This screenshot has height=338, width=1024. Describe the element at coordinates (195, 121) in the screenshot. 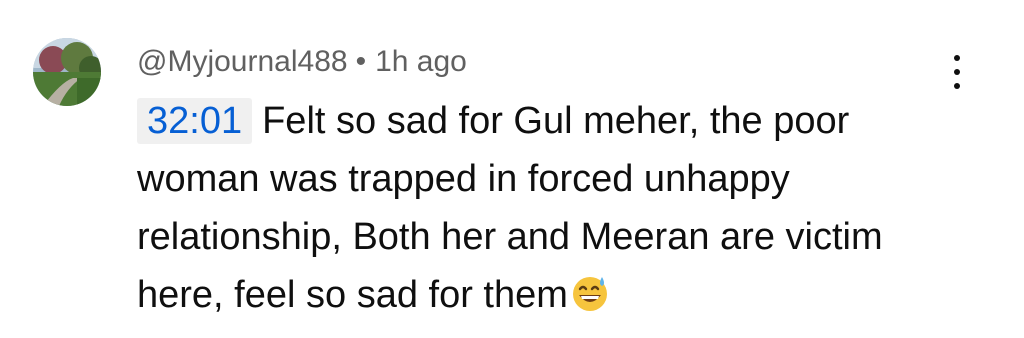

I see `timestamp-link: 32:01` at that location.